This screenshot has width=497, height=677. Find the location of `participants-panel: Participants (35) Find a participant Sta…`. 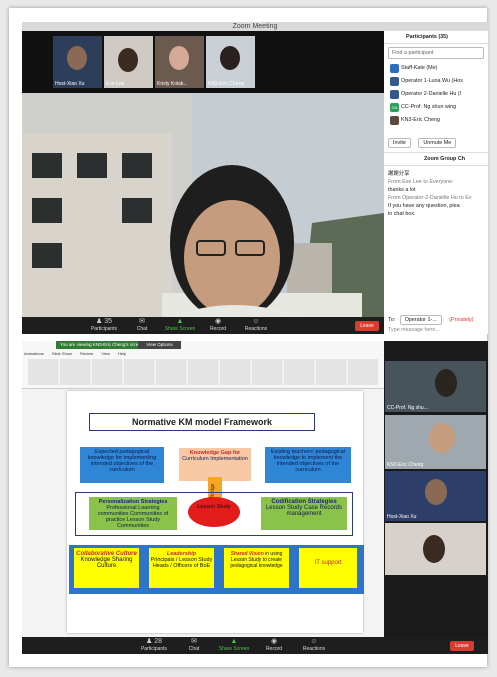

participants-panel: Participants (35) Find a participant Sta… is located at coordinates (436, 182).